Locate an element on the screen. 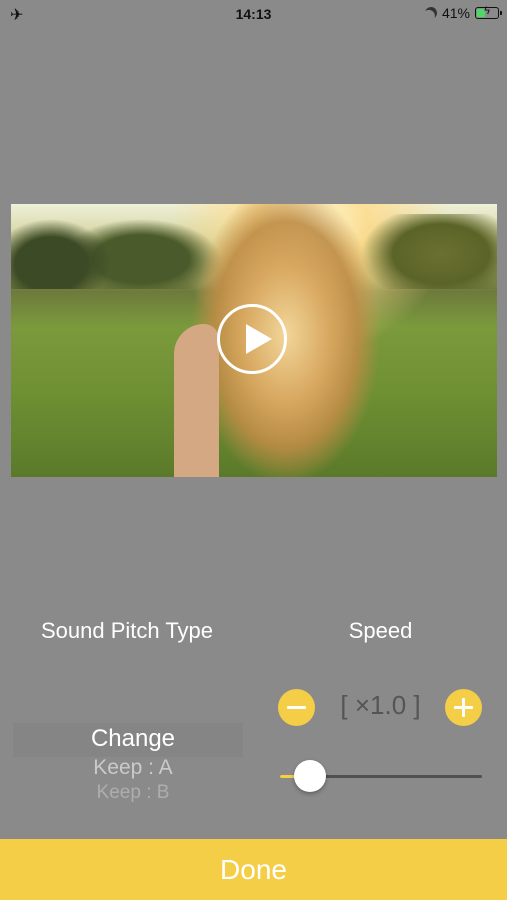  play-icon is located at coordinates (252, 339).